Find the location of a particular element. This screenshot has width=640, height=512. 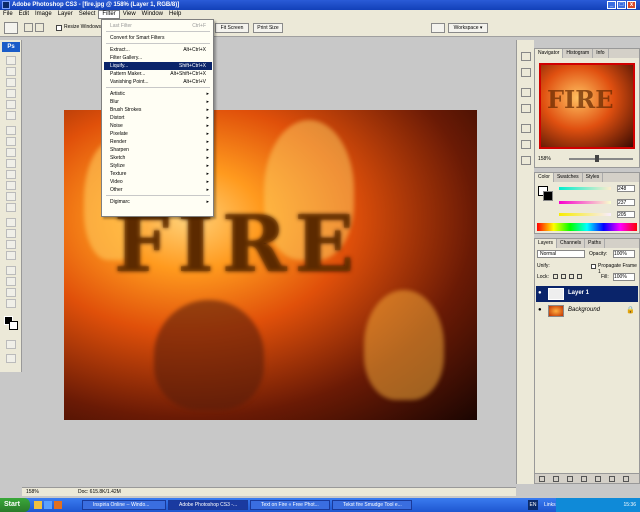

lasso-tool-icon is located at coordinates (11, 82).